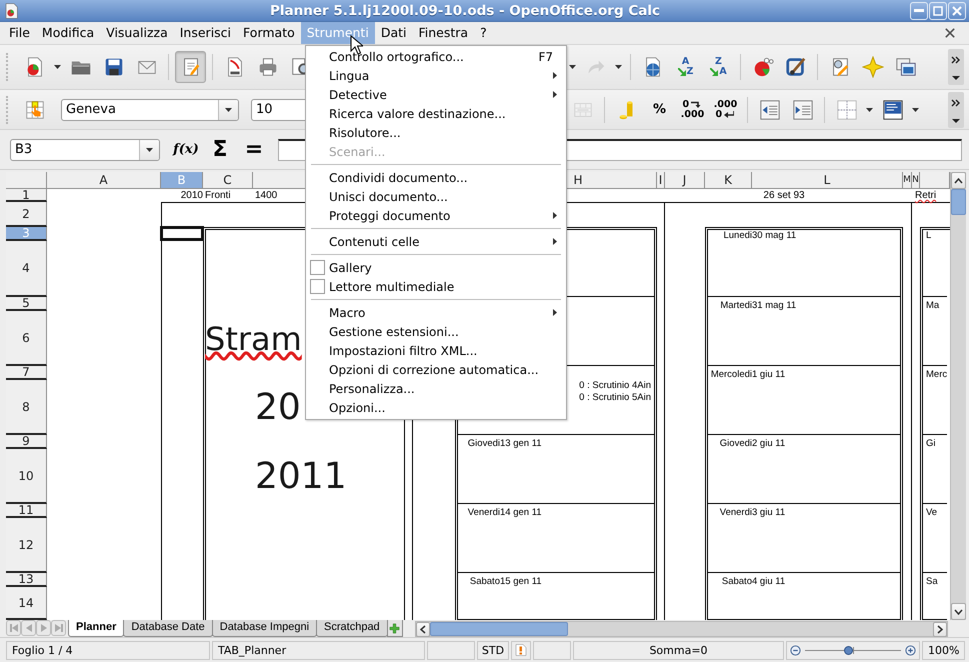  Describe the element at coordinates (26, 407) in the screenshot. I see `row-header: 8` at that location.